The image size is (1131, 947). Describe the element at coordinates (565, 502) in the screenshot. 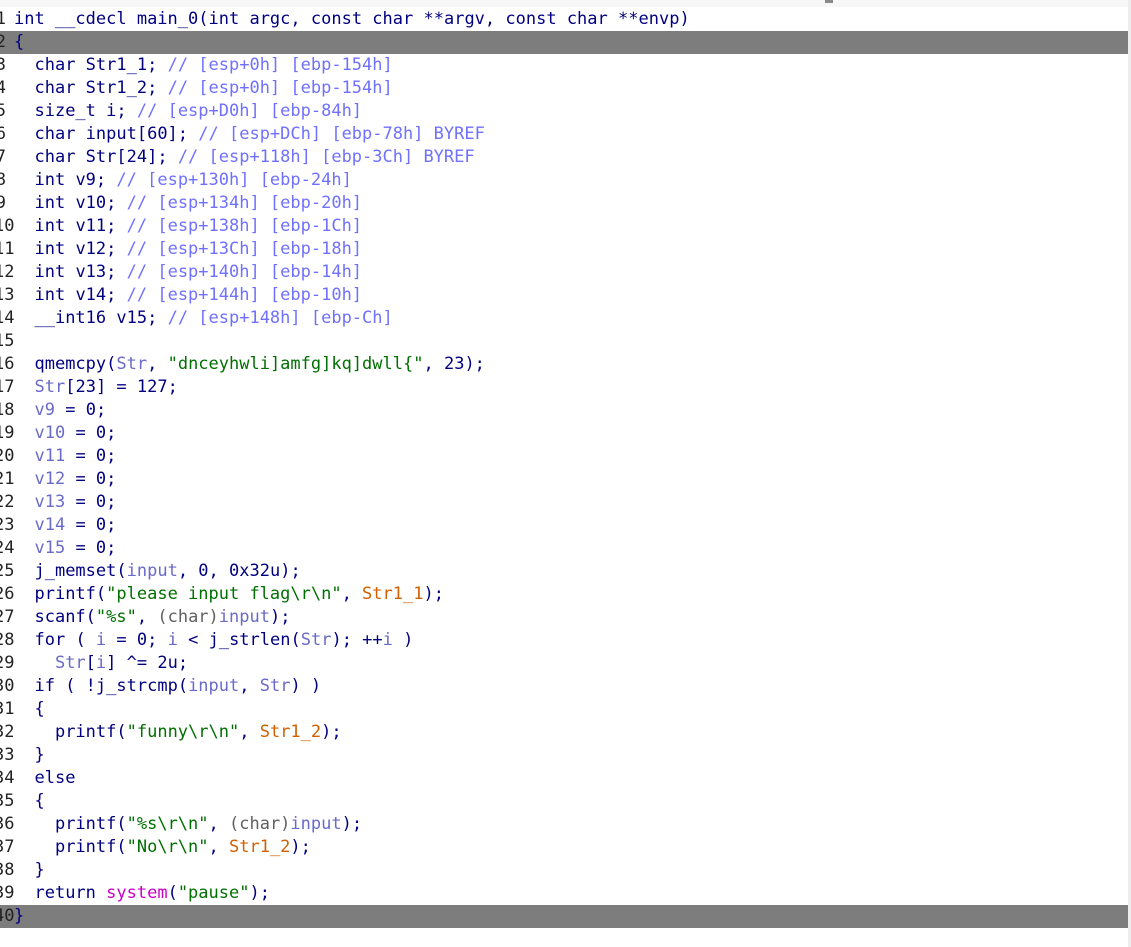

I see `code-line: 22 v13 = 0;` at that location.